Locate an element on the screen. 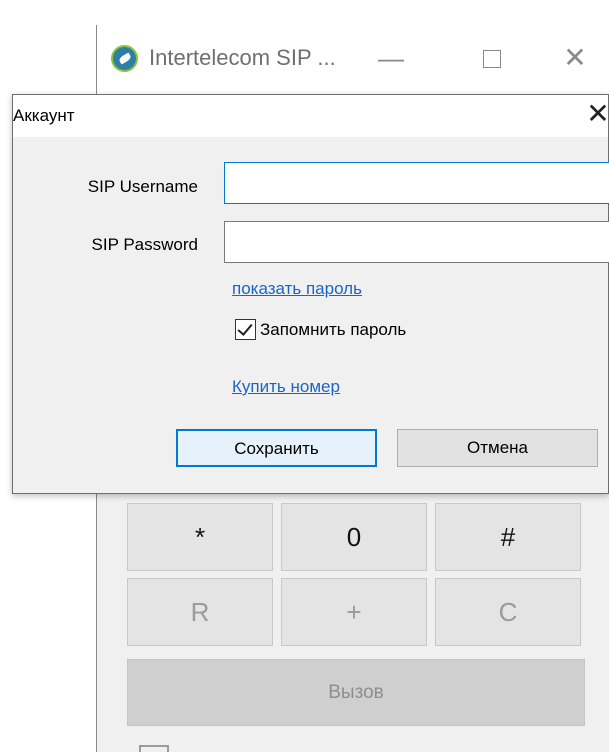 The image size is (609, 752). cancel-button: Отмена is located at coordinates (497, 448).